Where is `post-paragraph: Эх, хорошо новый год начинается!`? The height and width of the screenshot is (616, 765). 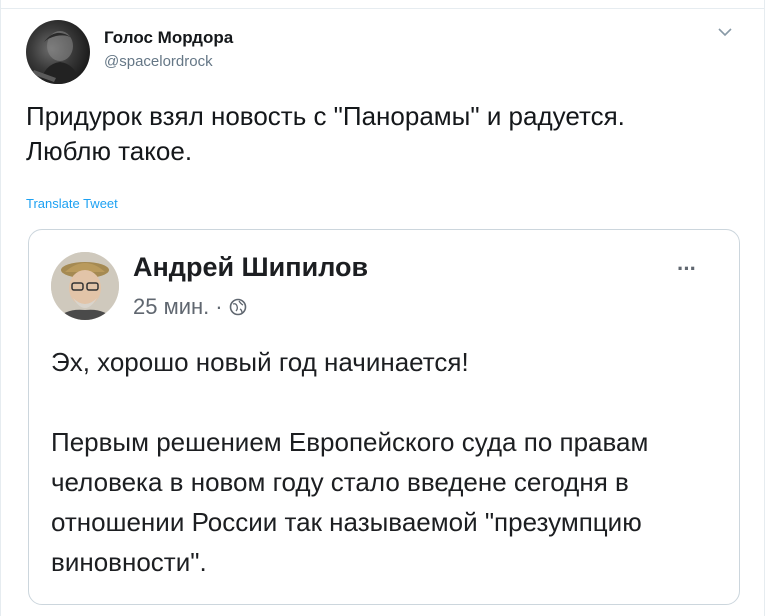
post-paragraph: Эх, хорошо новый год начинается! is located at coordinates (260, 362).